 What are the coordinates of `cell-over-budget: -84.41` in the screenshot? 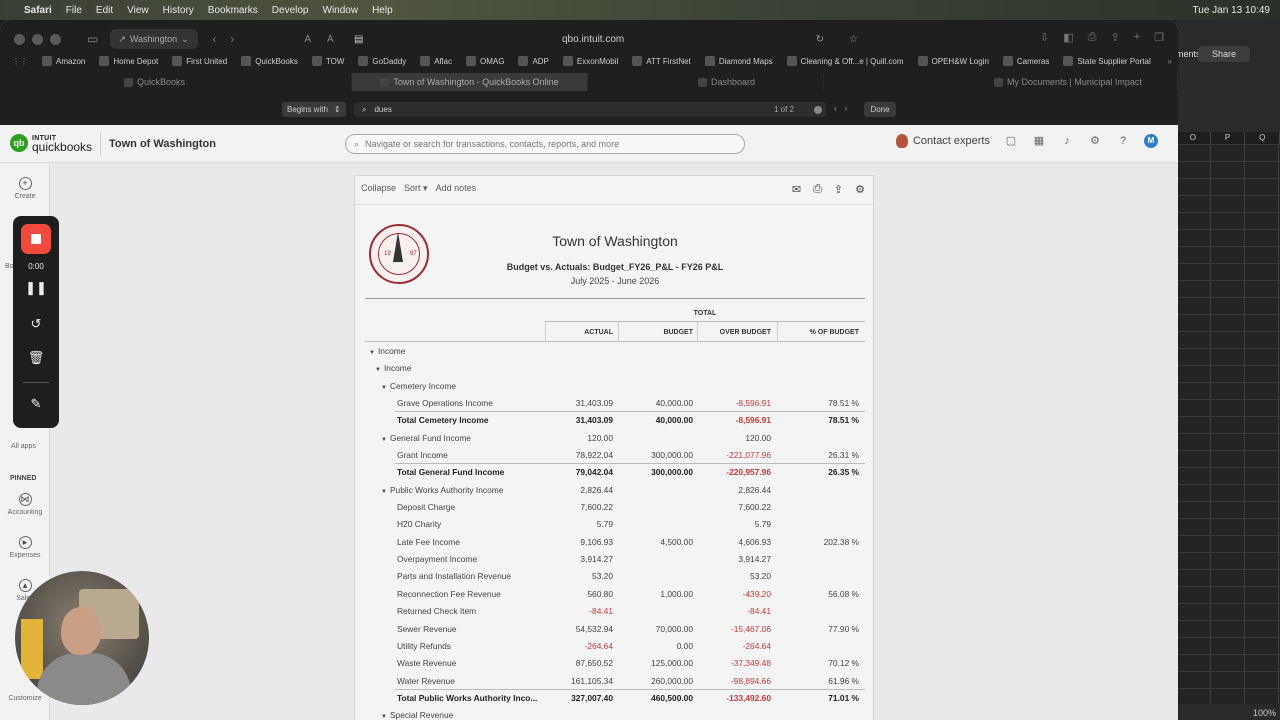 It's located at (759, 611).